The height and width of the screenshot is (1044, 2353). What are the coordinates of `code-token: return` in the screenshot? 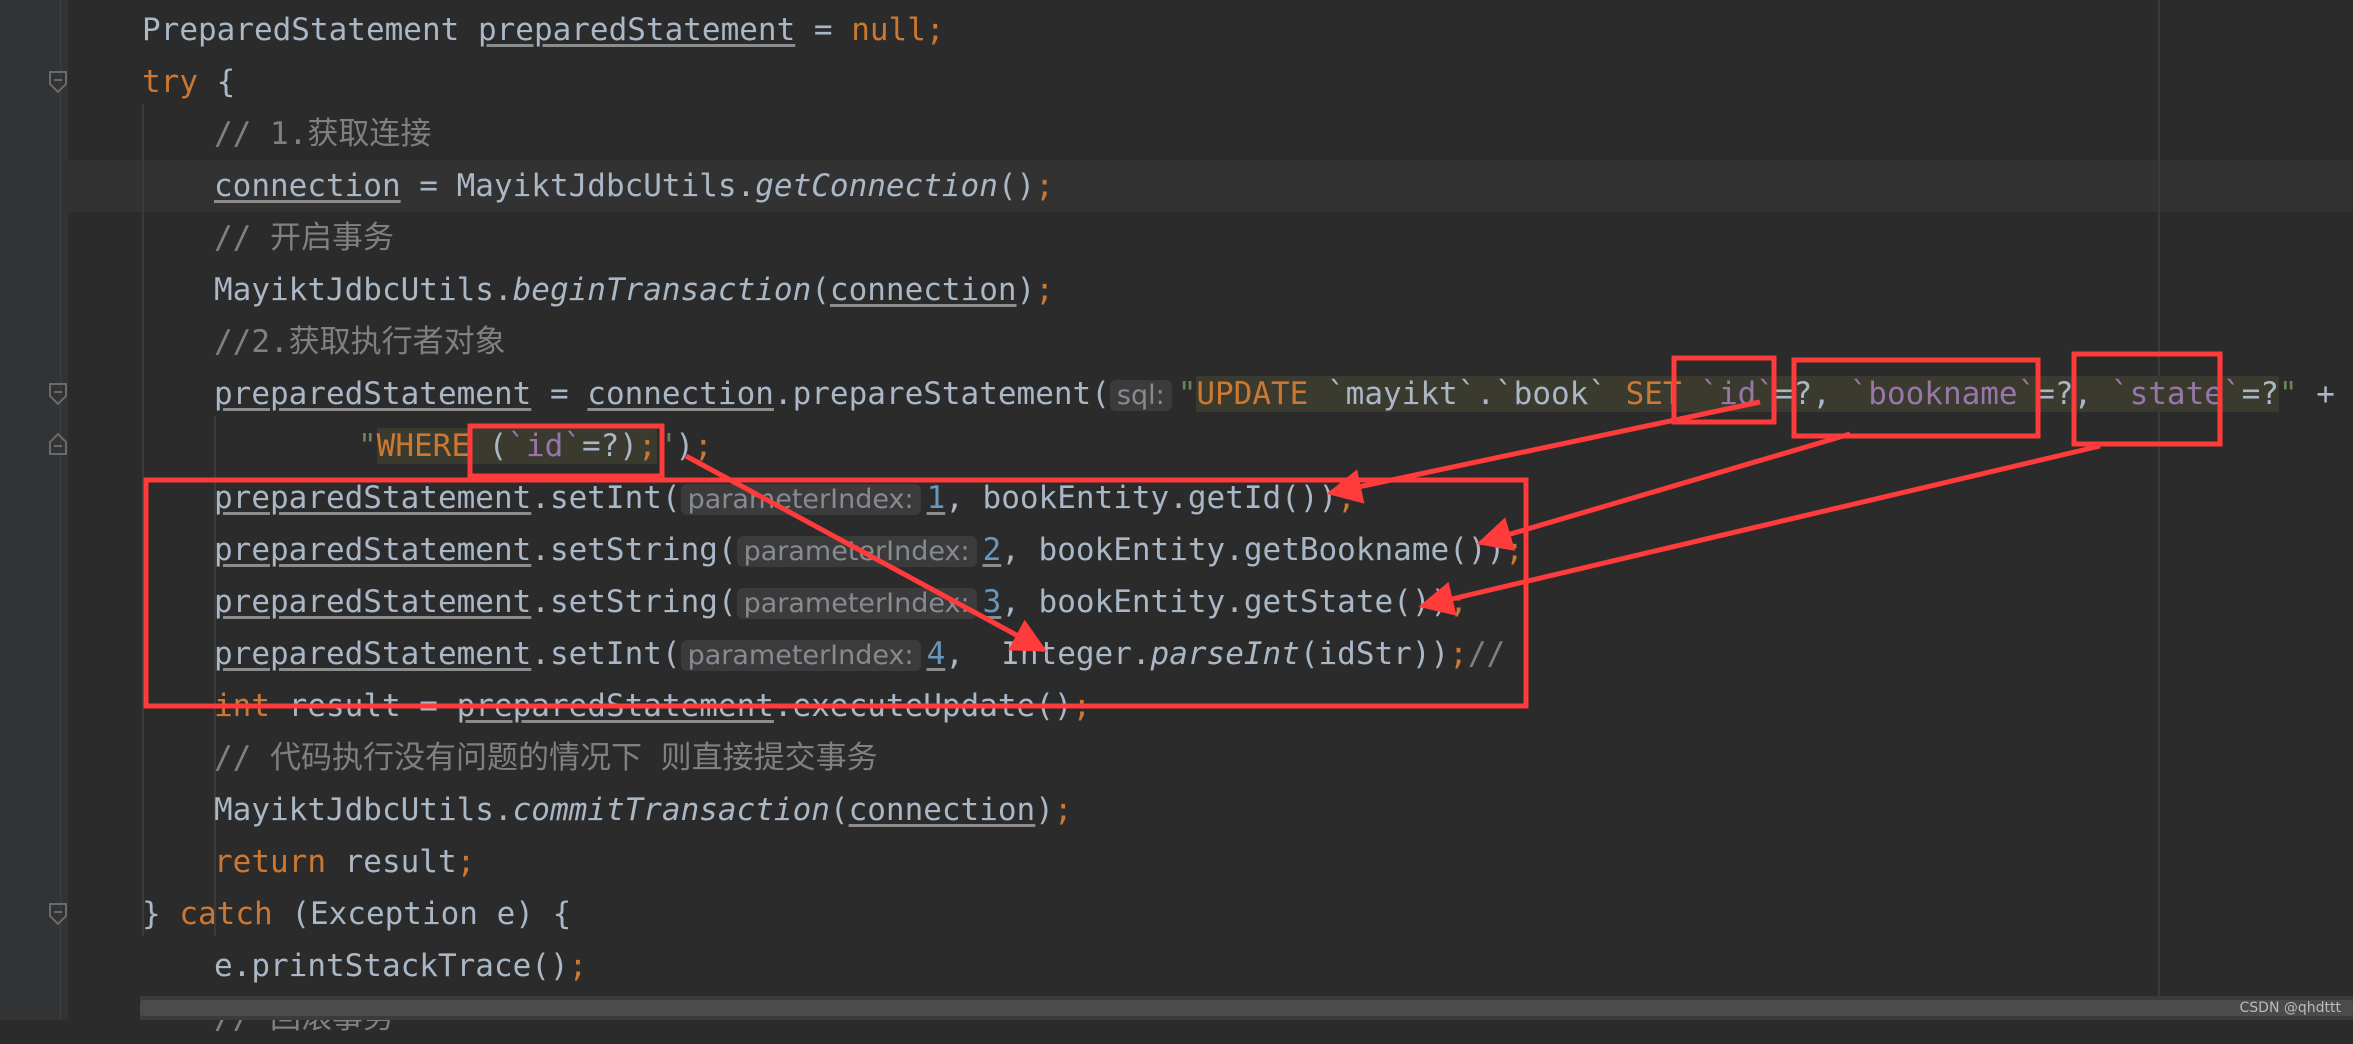 It's located at (270, 862).